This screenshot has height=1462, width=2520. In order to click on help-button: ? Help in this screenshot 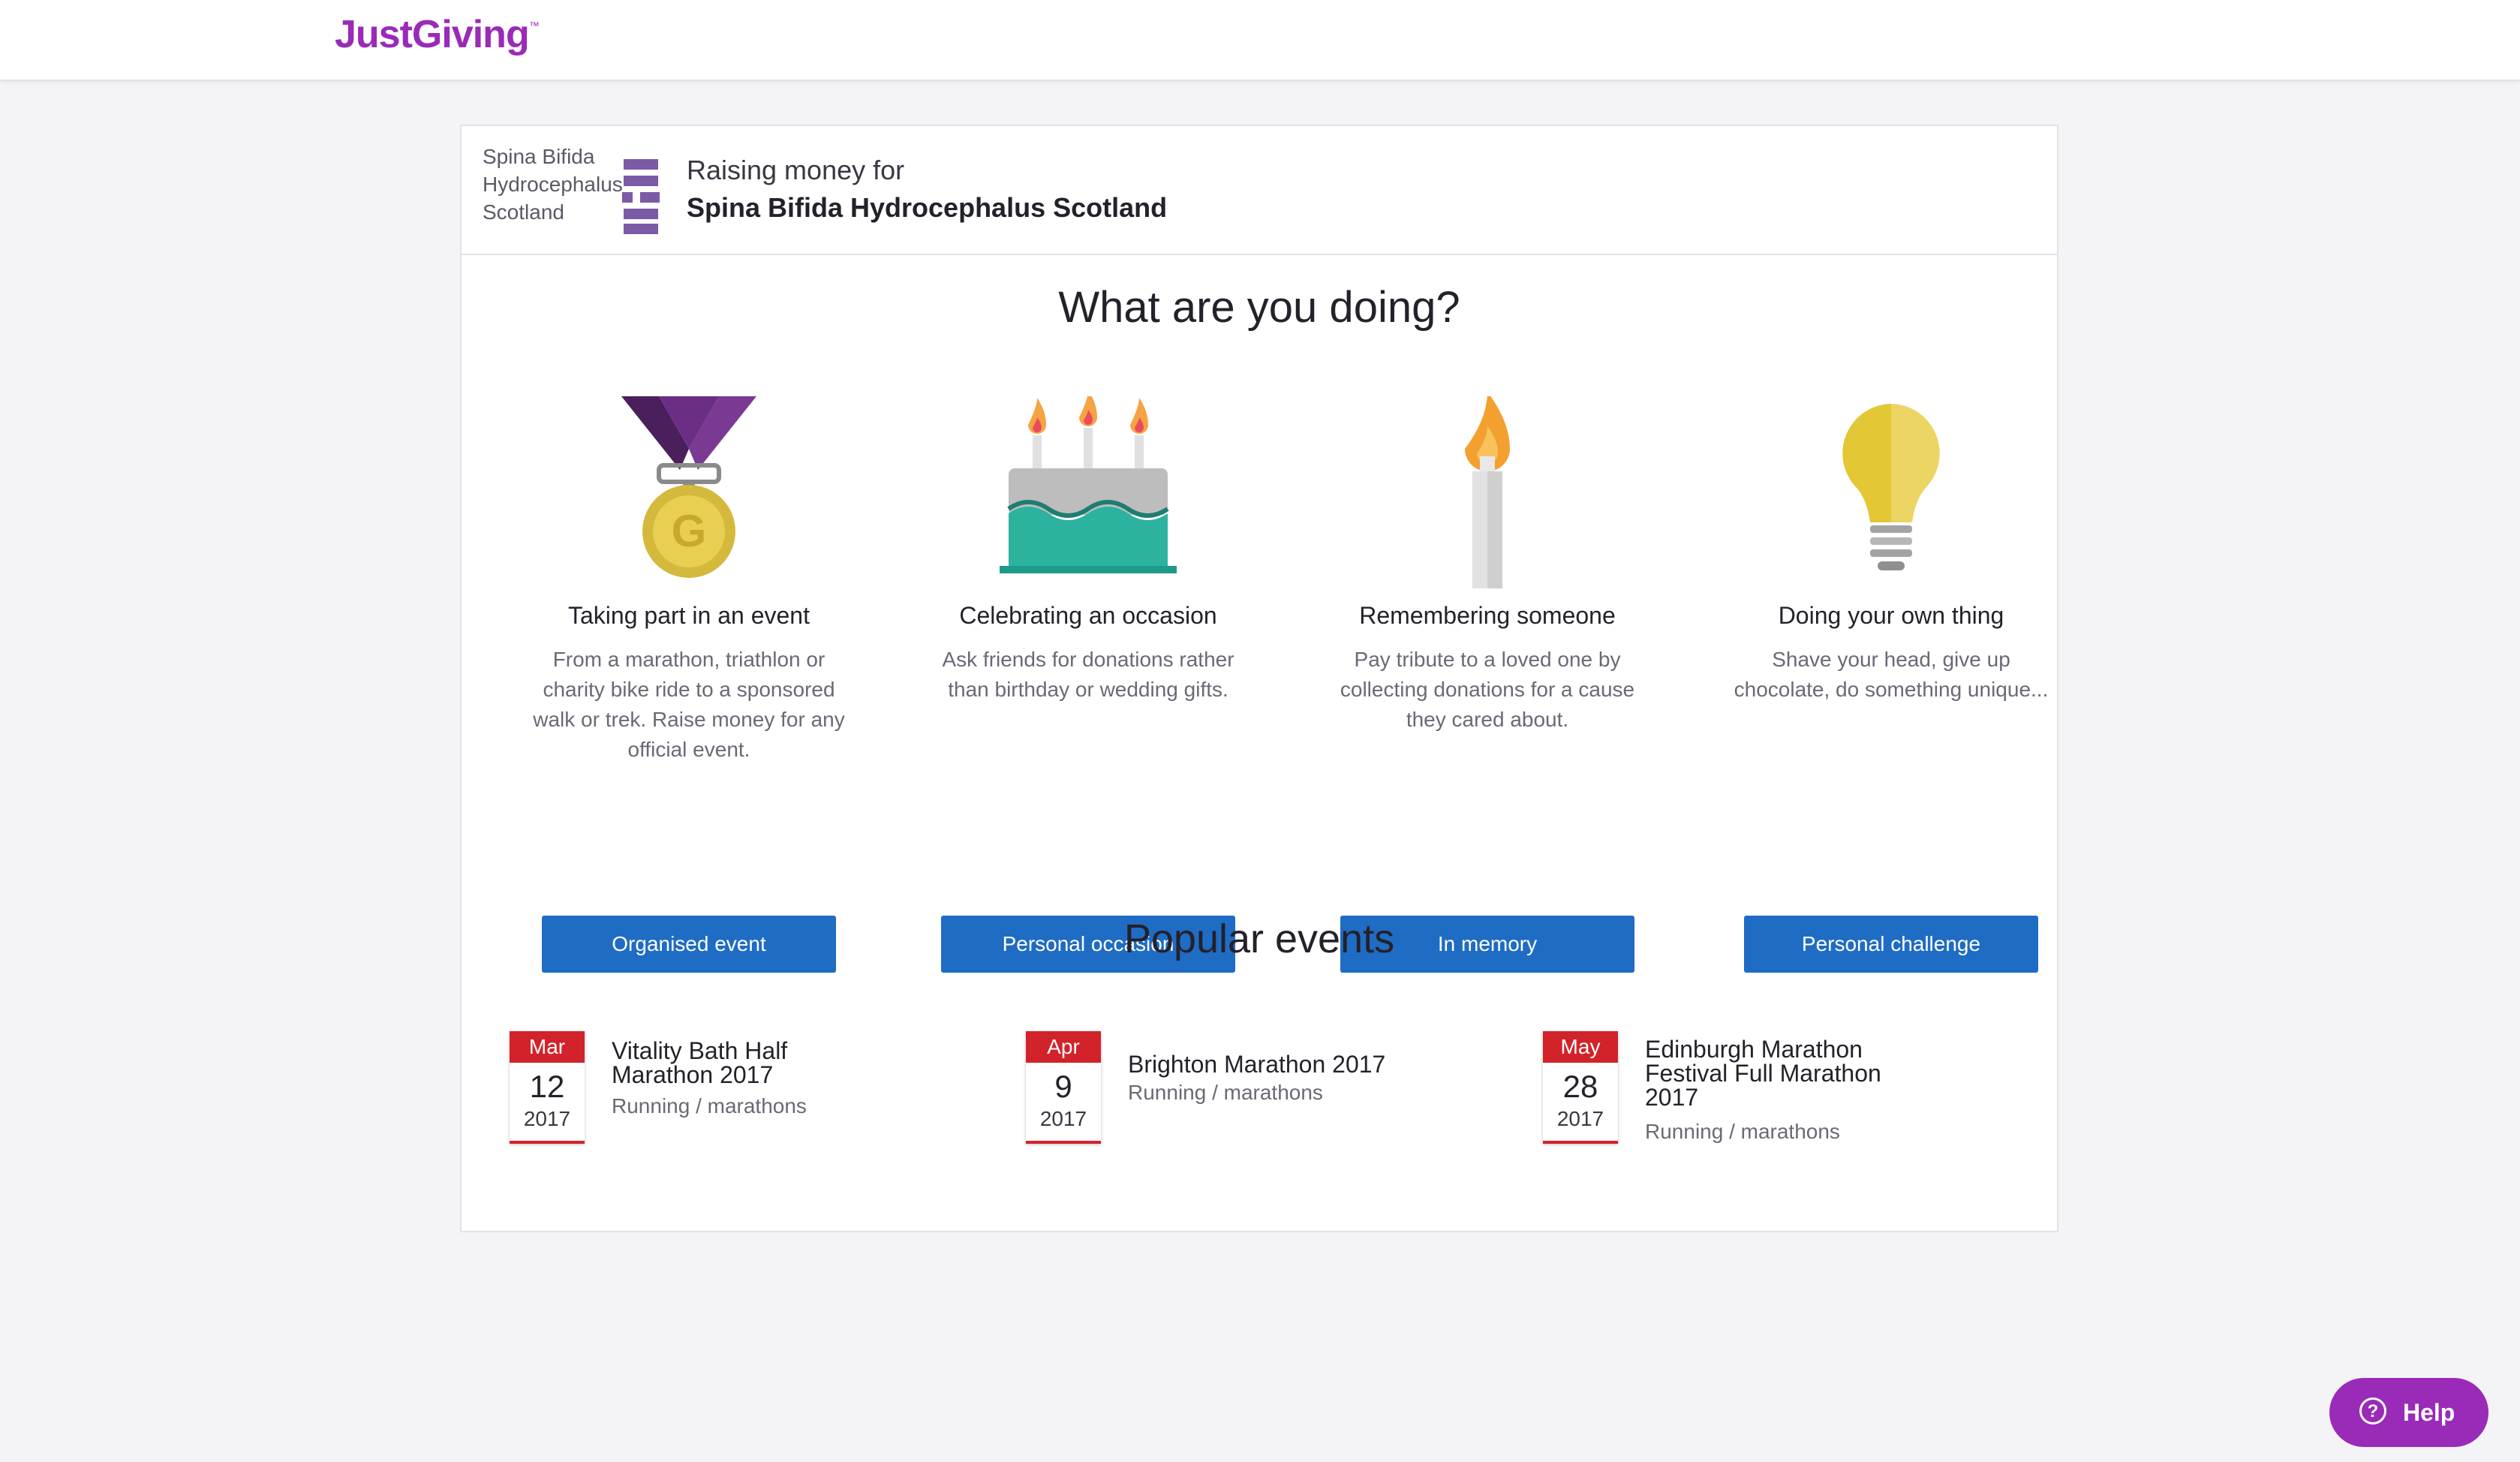, I will do `click(2408, 1412)`.